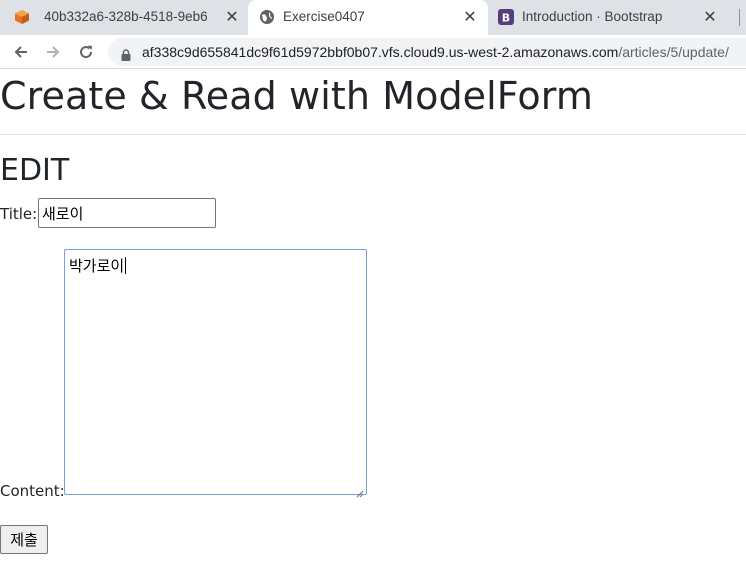 Image resolution: width=746 pixels, height=571 pixels. Describe the element at coordinates (324, 16) in the screenshot. I see `tab-title: Exercise0407` at that location.